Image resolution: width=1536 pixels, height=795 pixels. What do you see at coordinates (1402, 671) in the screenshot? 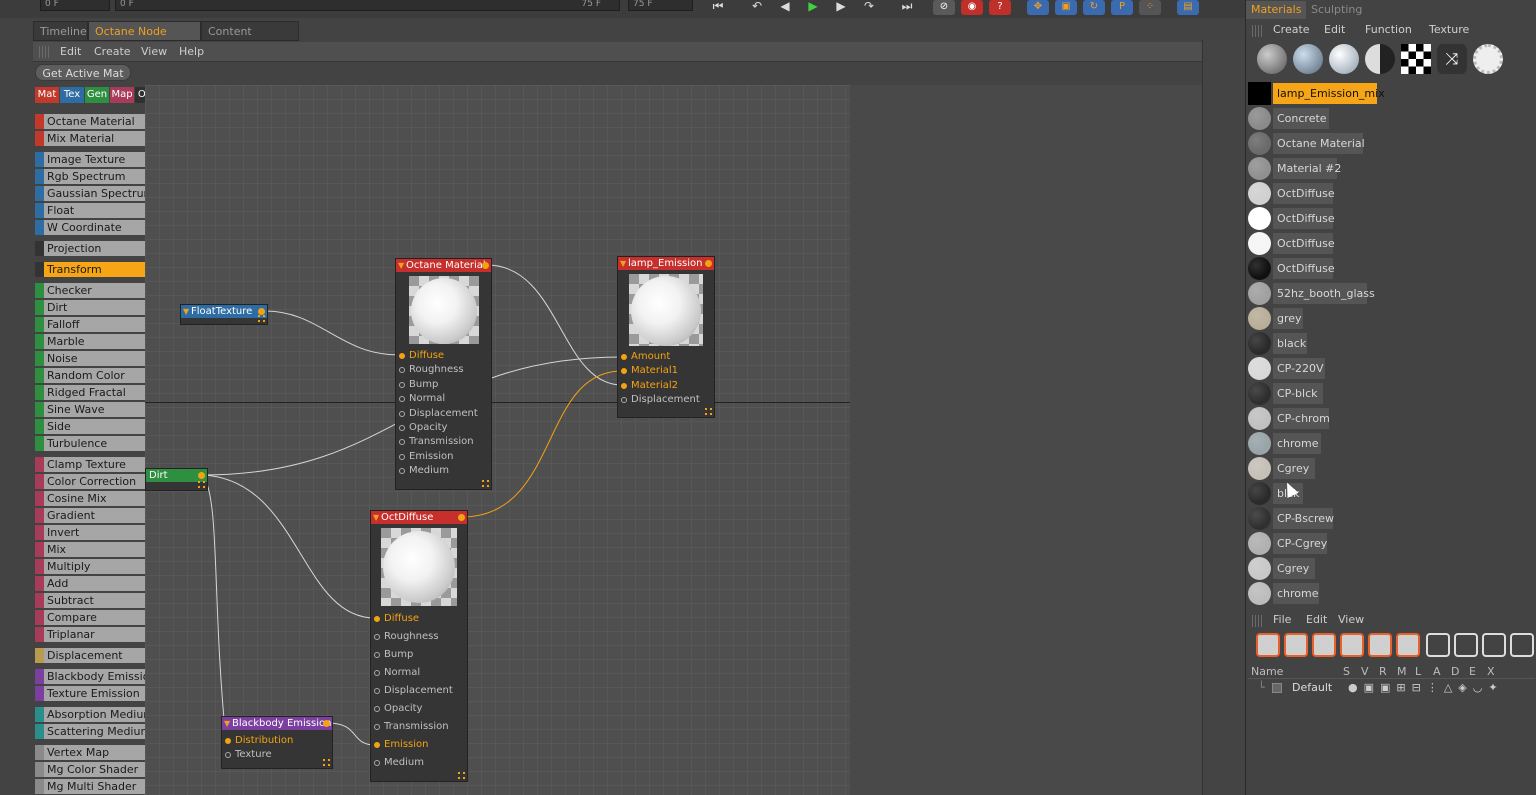
I see `col-m: M` at bounding box center [1402, 671].